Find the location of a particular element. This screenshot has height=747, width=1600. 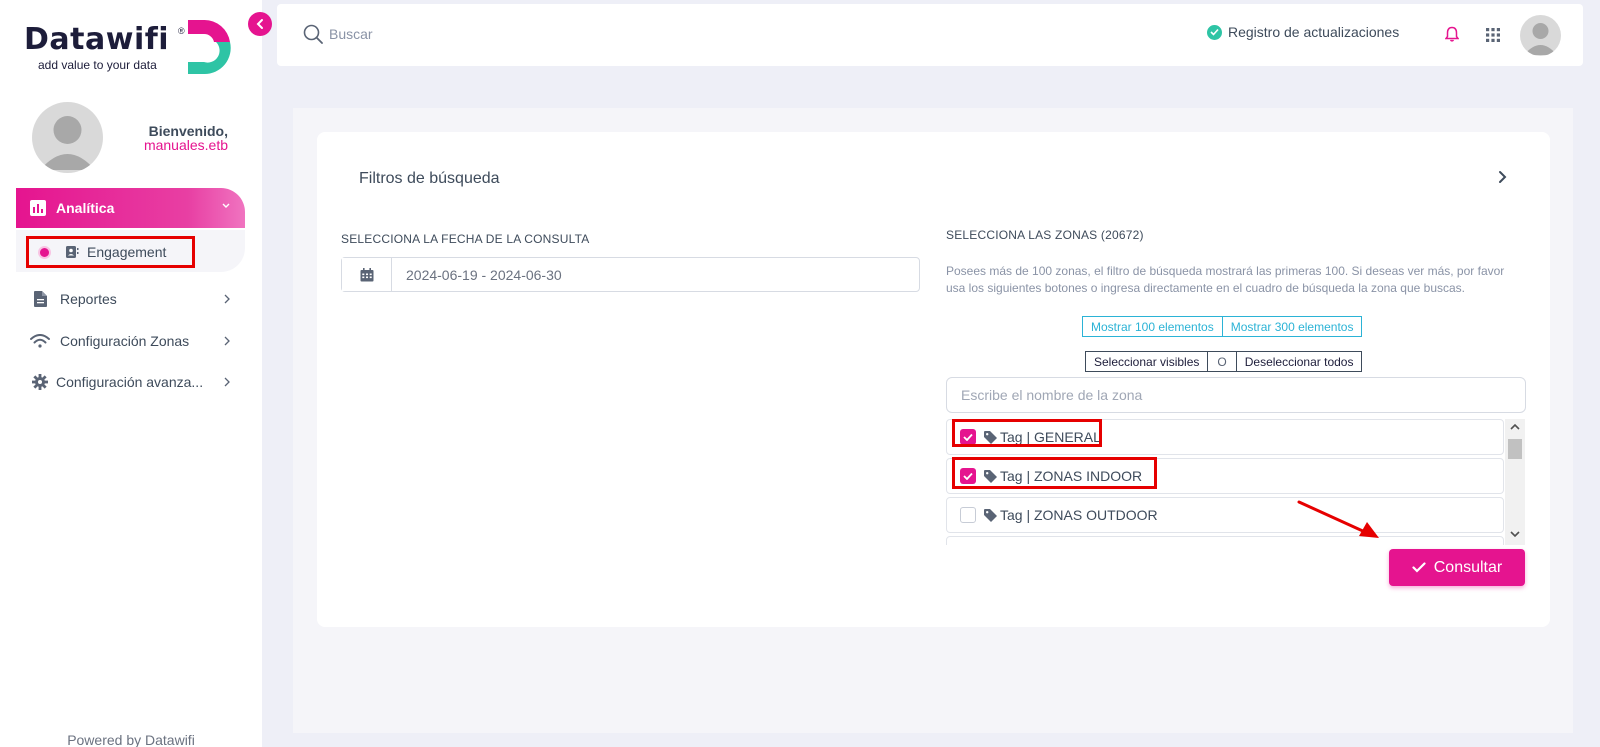

header-avatar is located at coordinates (1540, 35).